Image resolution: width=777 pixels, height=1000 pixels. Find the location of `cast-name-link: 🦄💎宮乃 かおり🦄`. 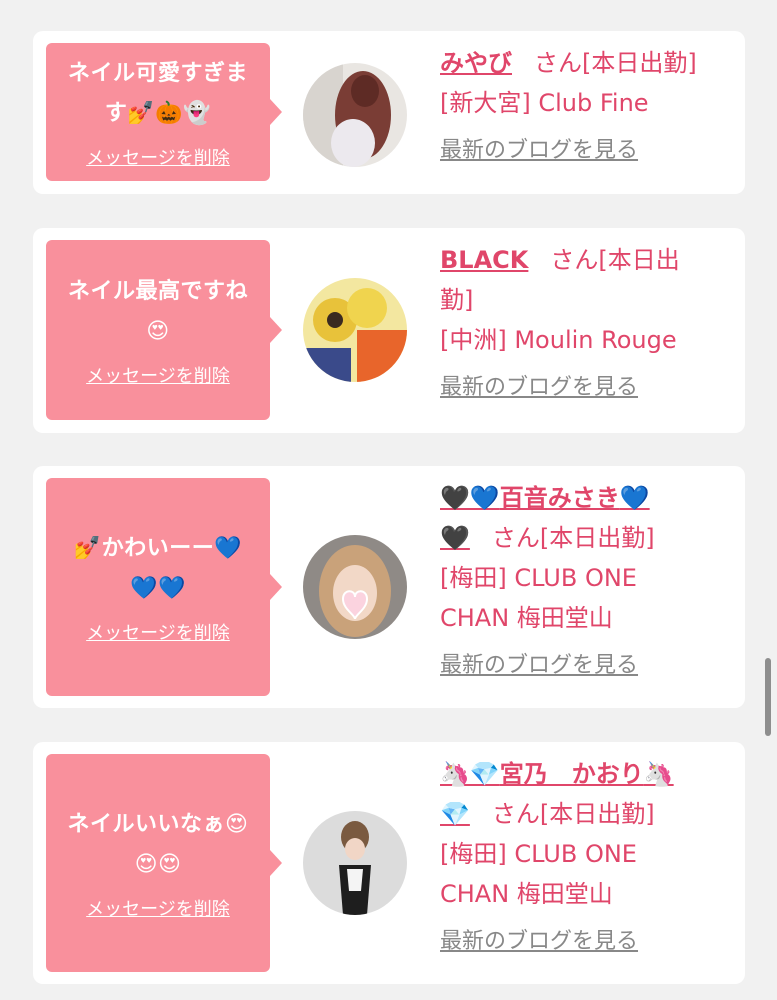

cast-name-link: 🦄💎宮乃 かおり🦄 is located at coordinates (557, 774).